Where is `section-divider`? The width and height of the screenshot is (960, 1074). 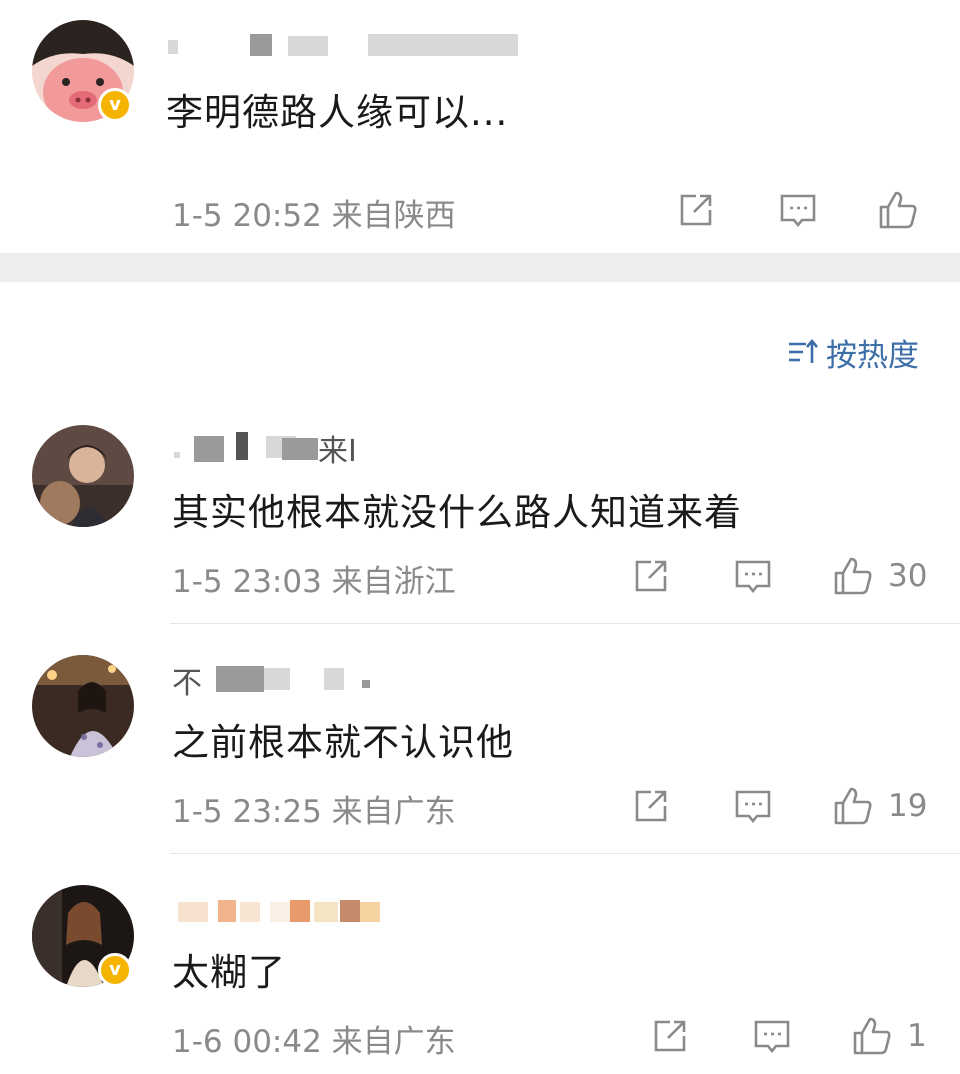
section-divider is located at coordinates (480, 267).